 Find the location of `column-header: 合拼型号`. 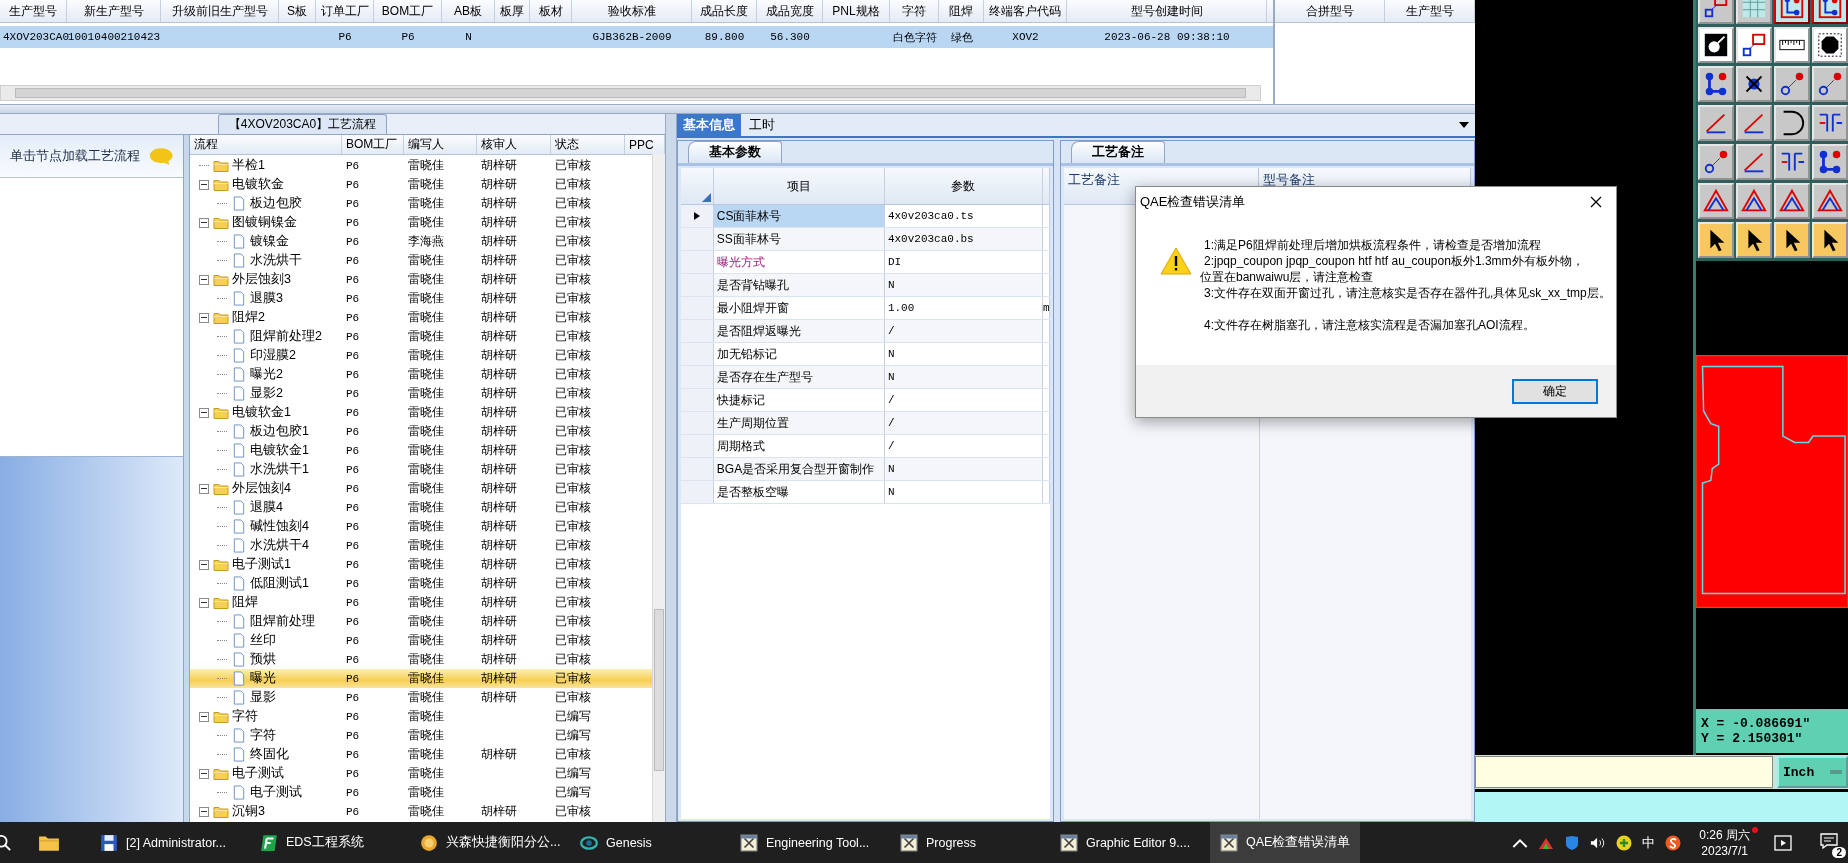

column-header: 合拼型号 is located at coordinates (1330, 11).